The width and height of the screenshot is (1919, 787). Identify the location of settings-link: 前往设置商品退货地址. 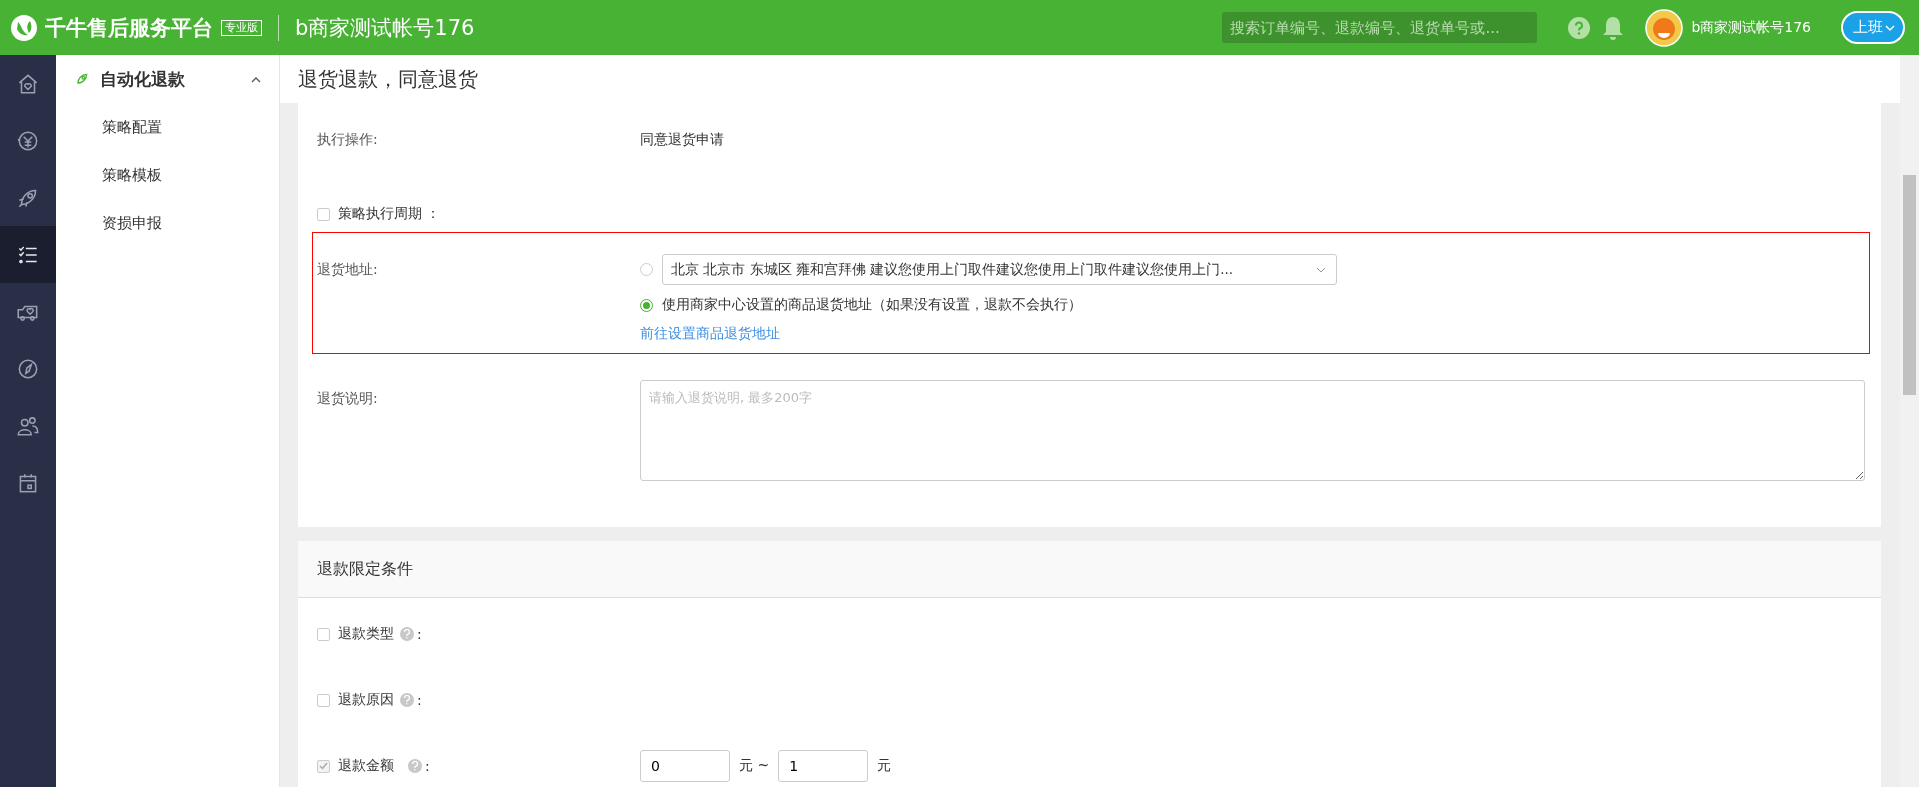
(710, 333).